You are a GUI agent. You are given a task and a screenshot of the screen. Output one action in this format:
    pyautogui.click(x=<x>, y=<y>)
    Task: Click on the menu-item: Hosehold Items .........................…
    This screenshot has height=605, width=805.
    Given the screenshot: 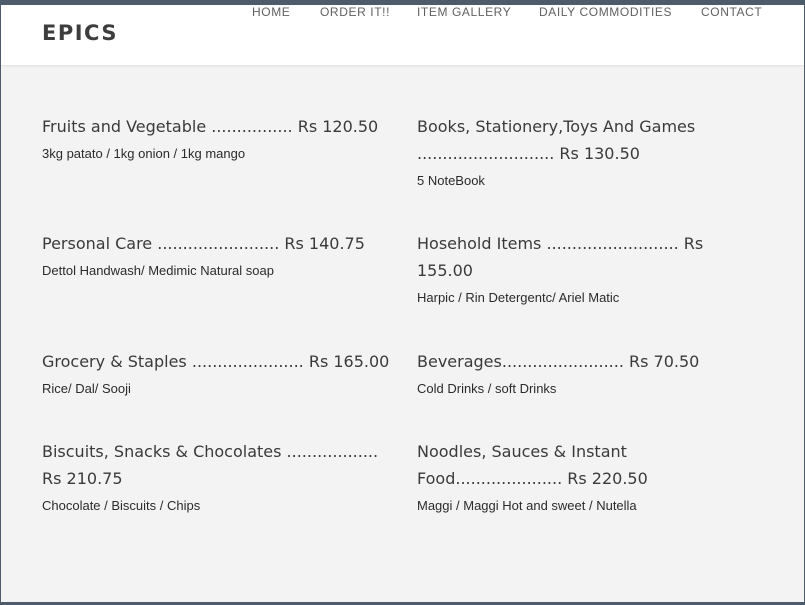 What is the action you would take?
    pyautogui.click(x=567, y=267)
    